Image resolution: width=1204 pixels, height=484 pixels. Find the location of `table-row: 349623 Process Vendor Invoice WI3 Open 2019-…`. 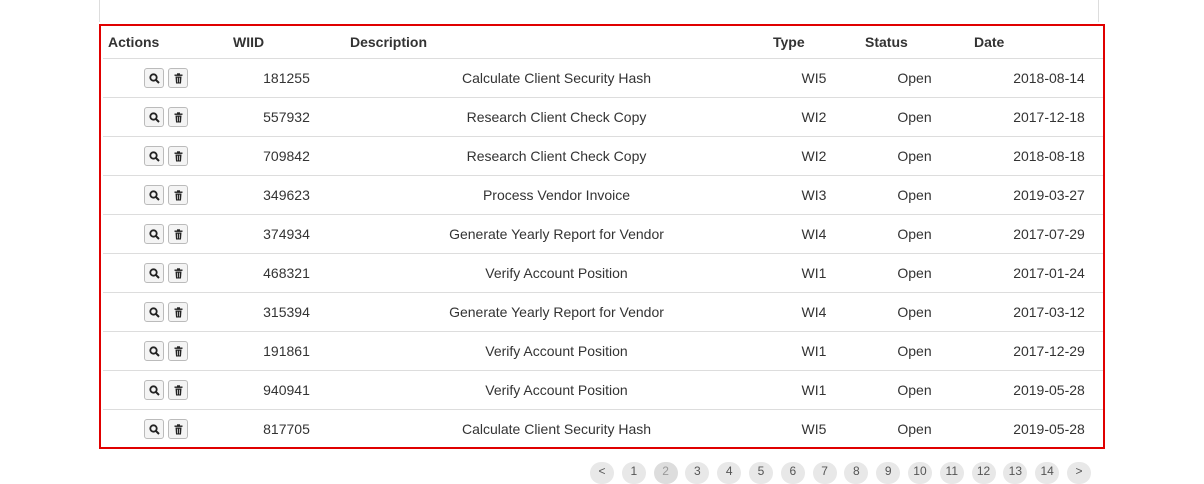

table-row: 349623 Process Vendor Invoice WI3 Open 2019-… is located at coordinates (603, 195).